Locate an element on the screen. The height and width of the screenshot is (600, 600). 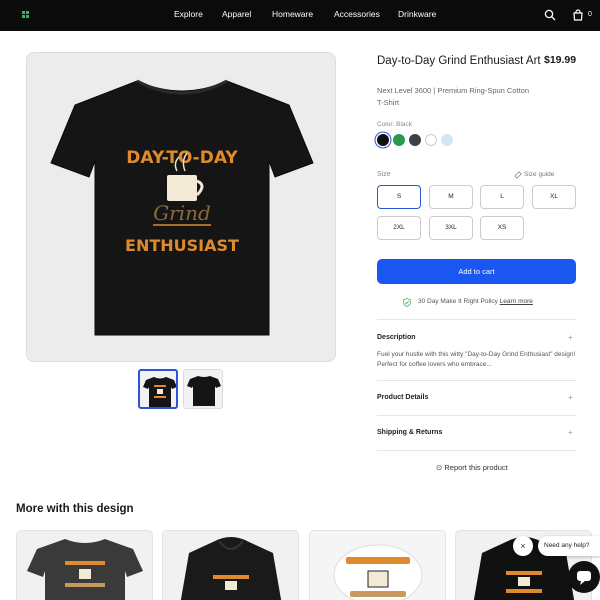
chat-icon is located at coordinates (584, 578).